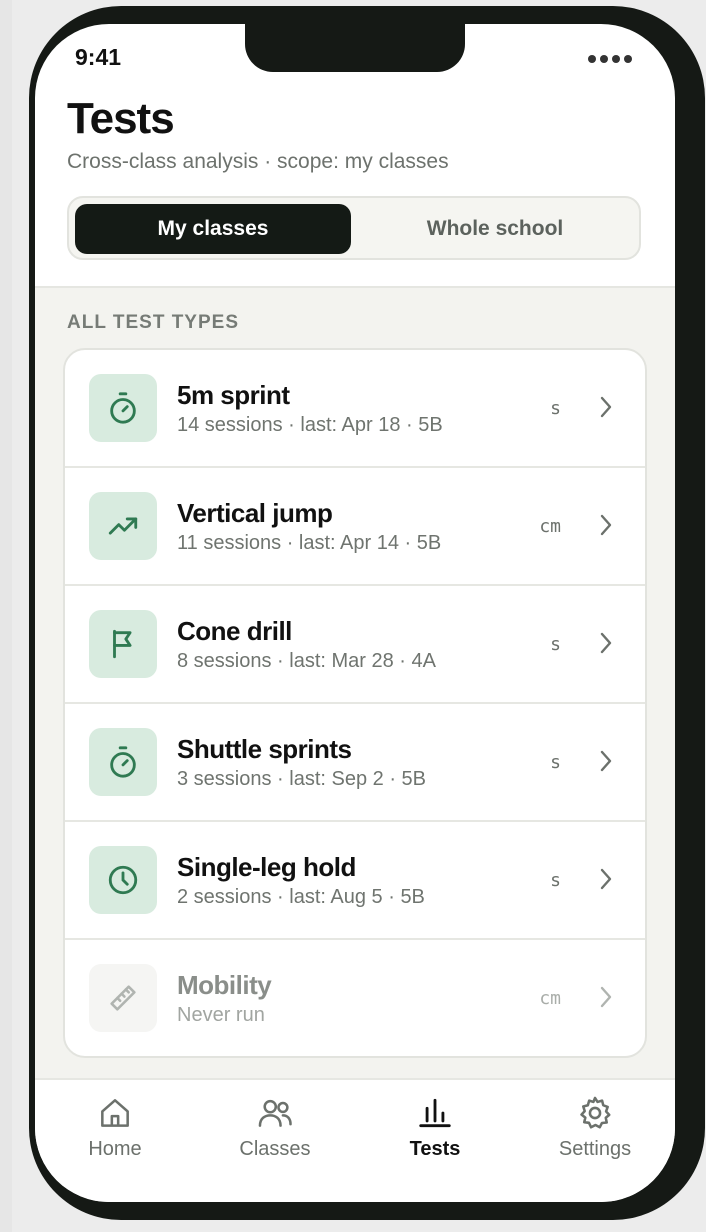  What do you see at coordinates (123, 880) in the screenshot?
I see `clock-icon` at bounding box center [123, 880].